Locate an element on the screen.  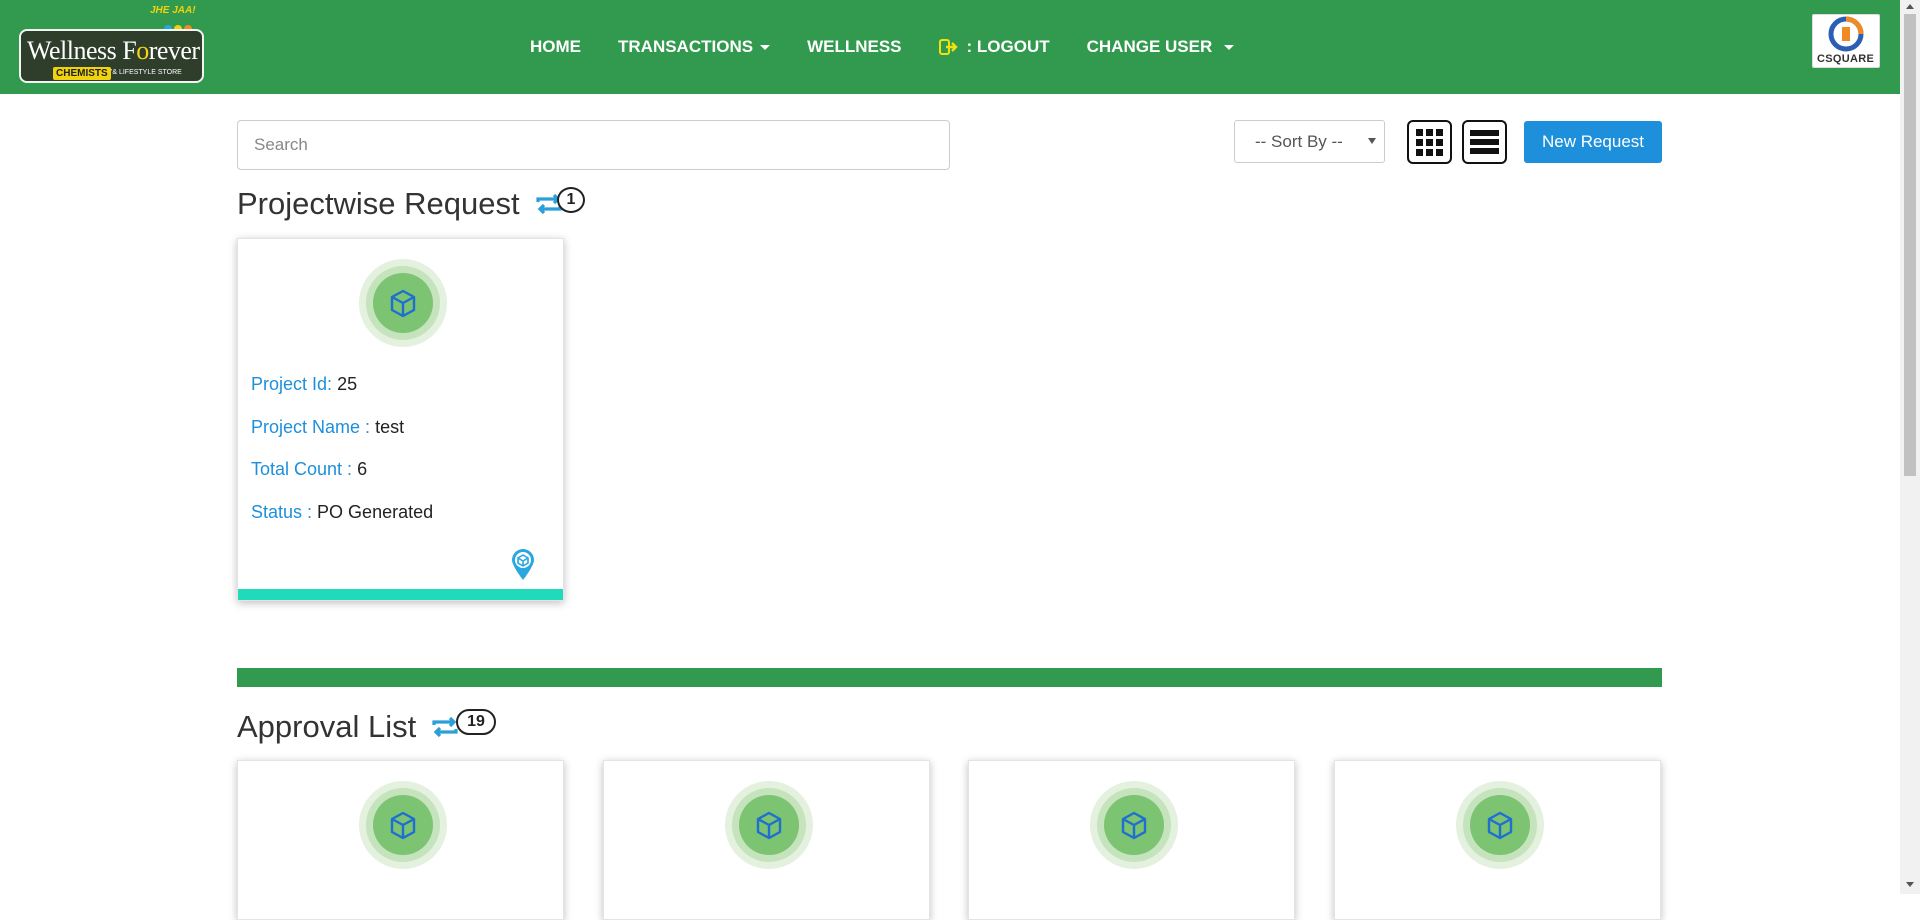
approval-count-badge: 19 is located at coordinates (476, 722).